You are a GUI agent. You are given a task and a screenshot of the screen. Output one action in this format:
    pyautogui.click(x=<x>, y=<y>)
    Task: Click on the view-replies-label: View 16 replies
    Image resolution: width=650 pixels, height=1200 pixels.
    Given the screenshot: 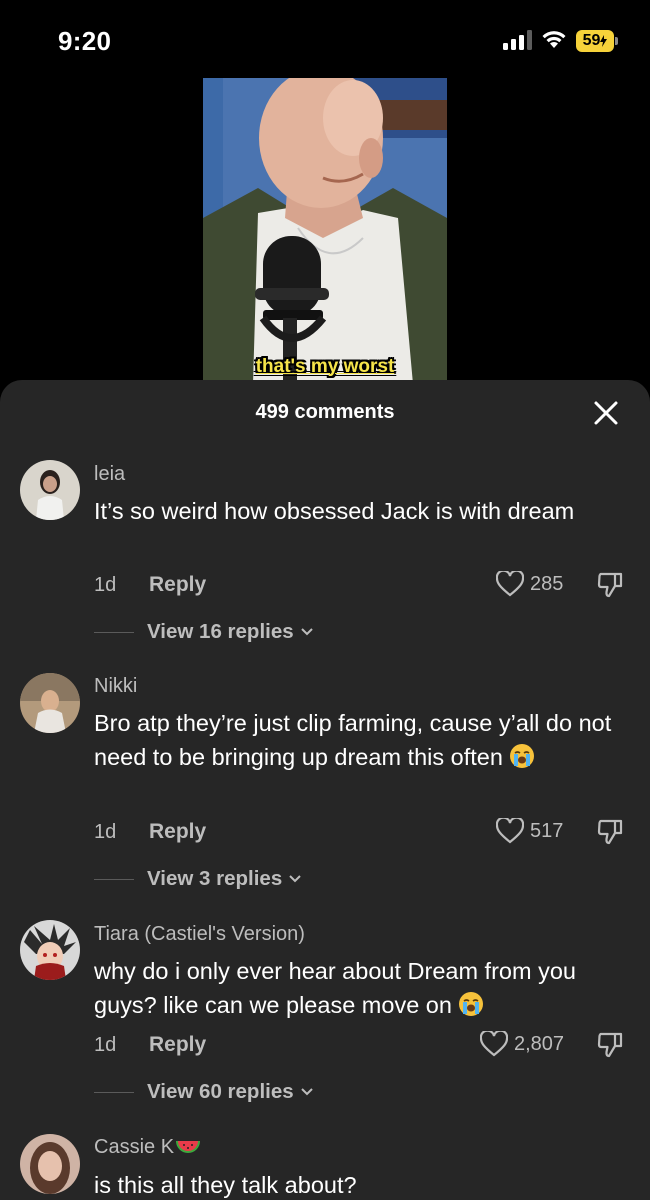 What is the action you would take?
    pyautogui.click(x=220, y=631)
    